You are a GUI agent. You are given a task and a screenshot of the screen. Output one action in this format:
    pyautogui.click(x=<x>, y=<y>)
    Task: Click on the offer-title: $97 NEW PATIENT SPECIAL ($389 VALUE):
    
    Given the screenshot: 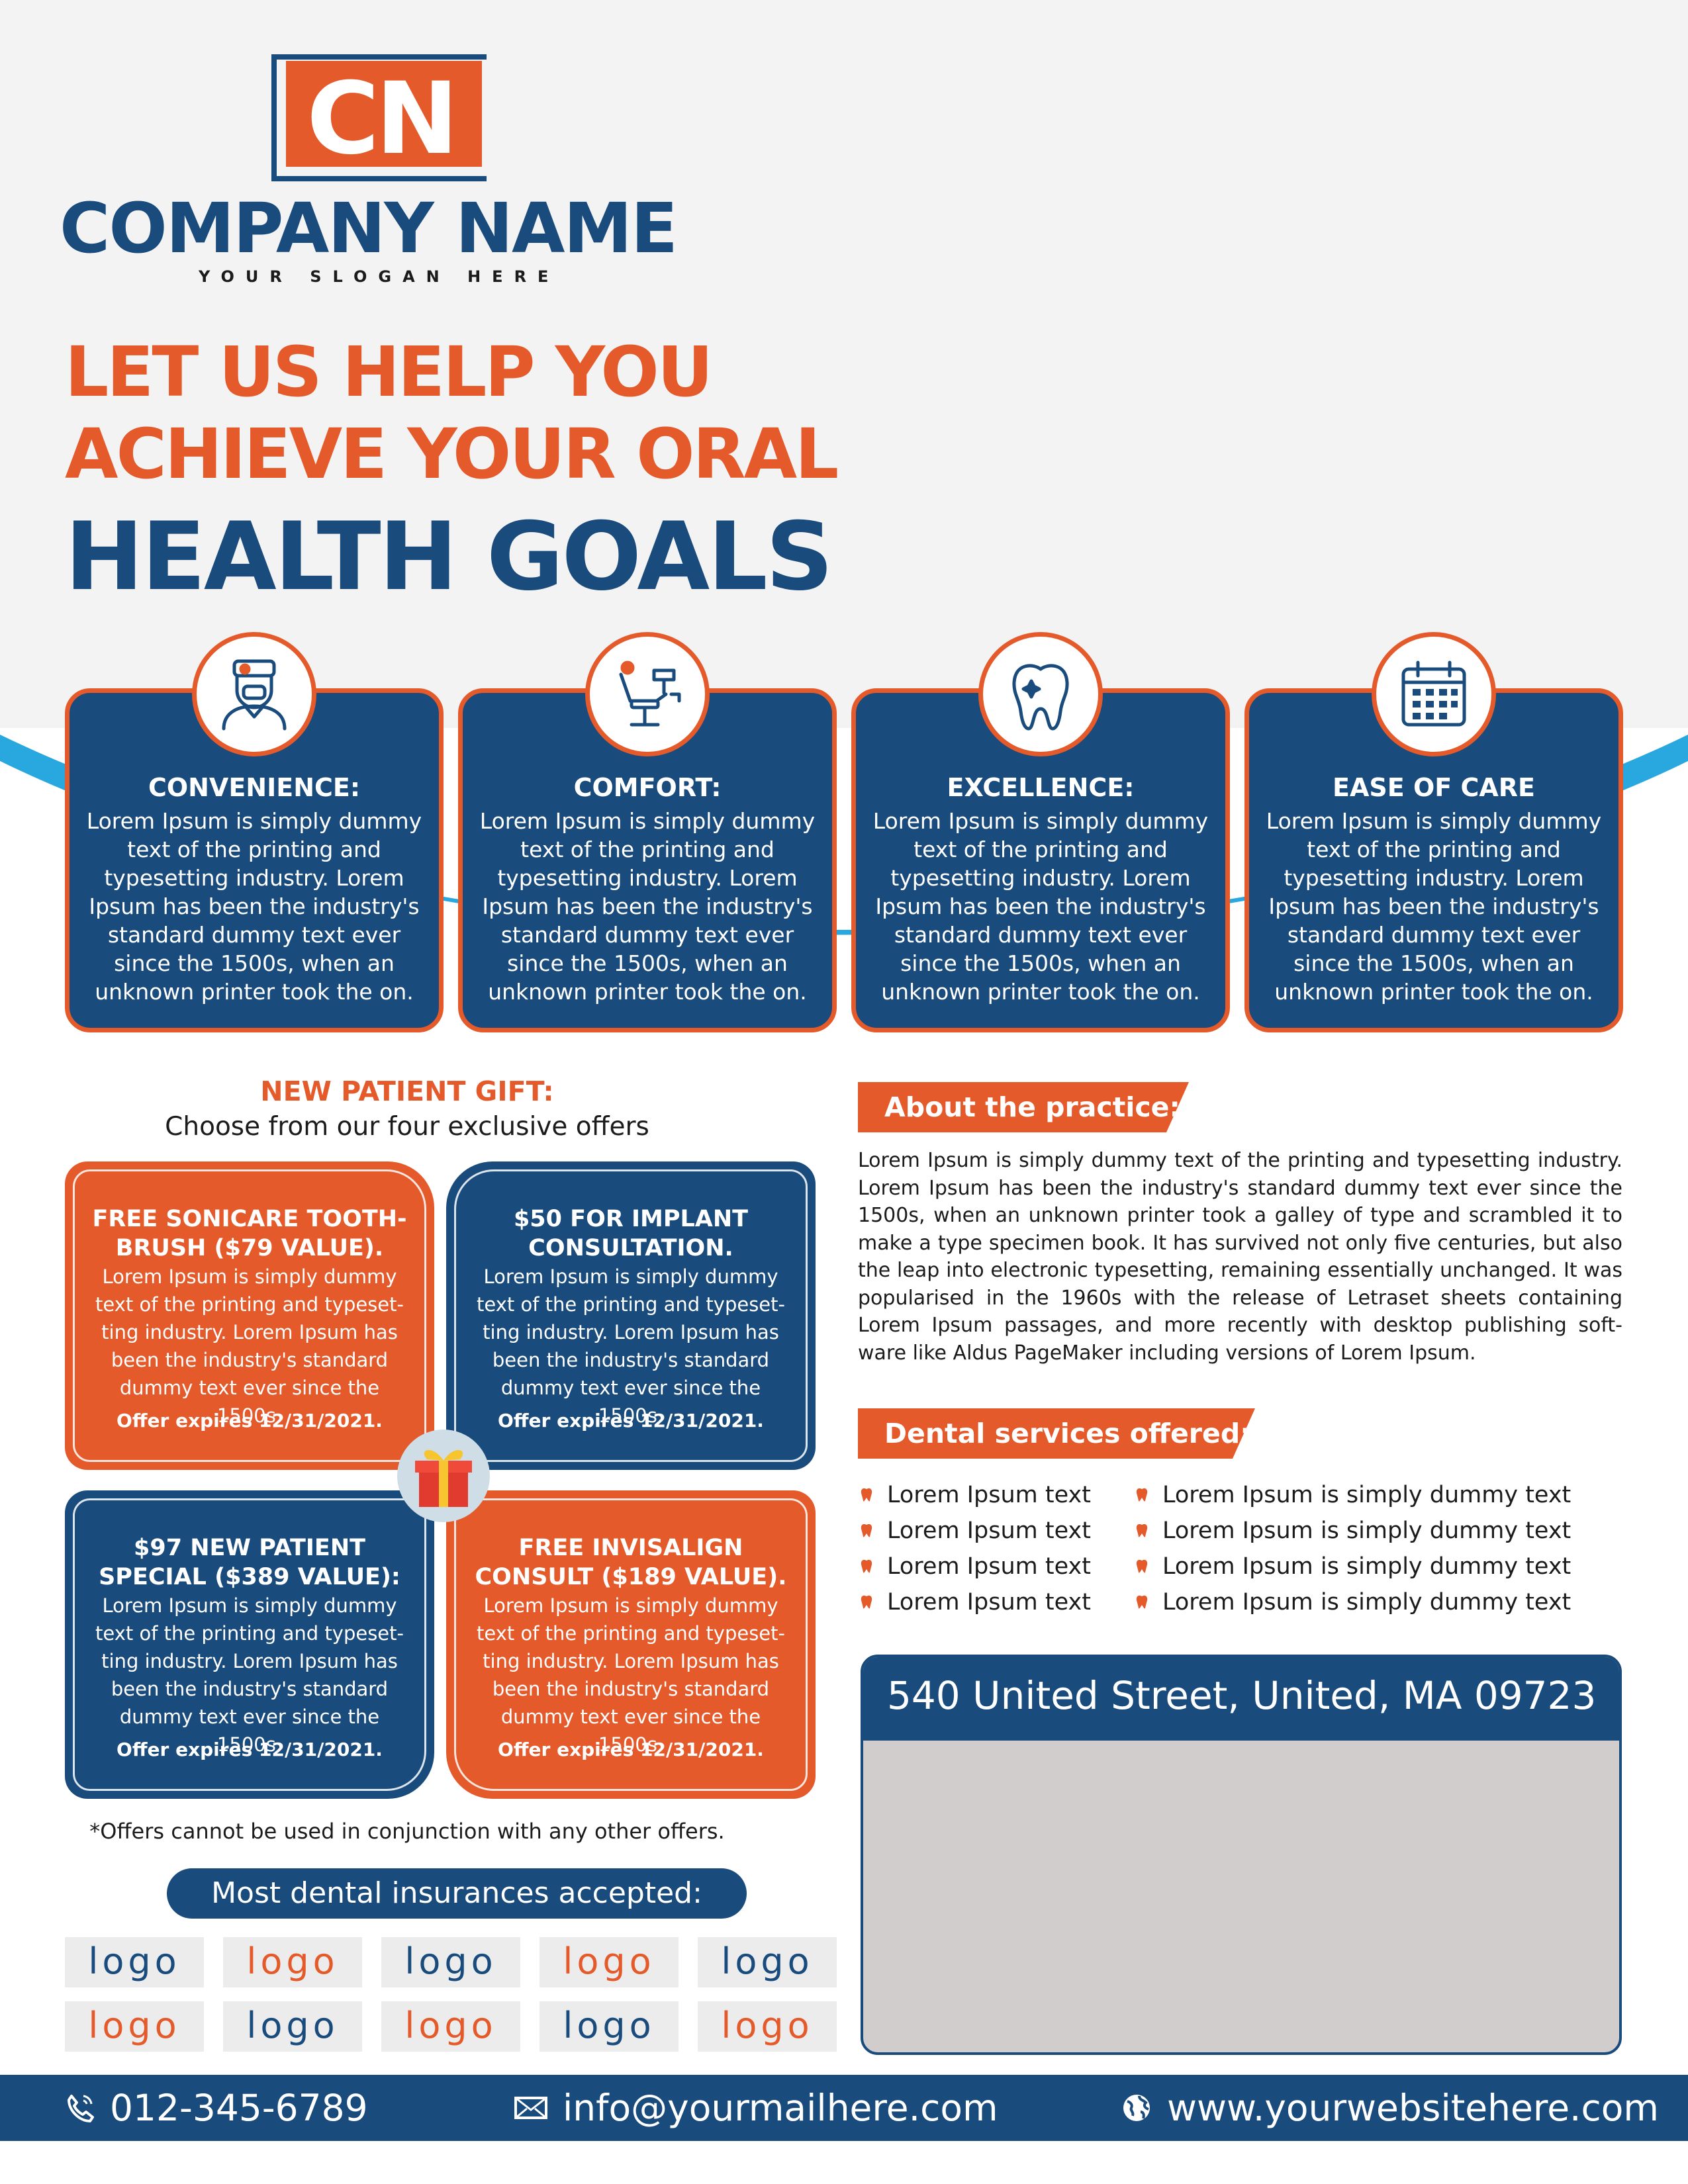 What is the action you would take?
    pyautogui.click(x=249, y=1562)
    